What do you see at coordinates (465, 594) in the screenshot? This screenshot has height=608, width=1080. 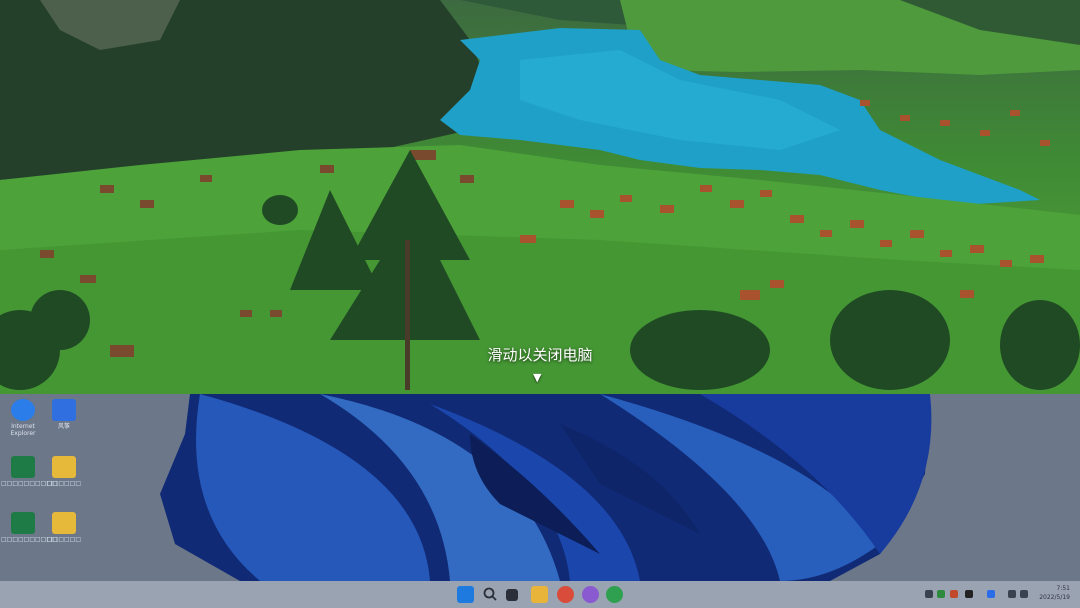 I see `start-icon` at bounding box center [465, 594].